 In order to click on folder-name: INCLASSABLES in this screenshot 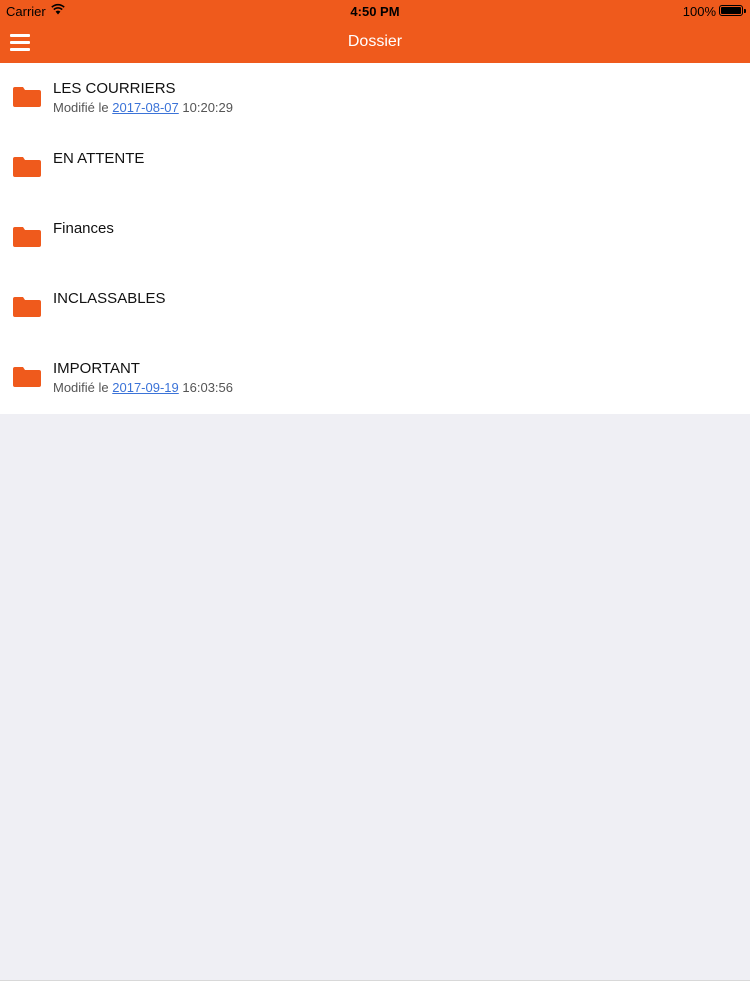, I will do `click(109, 298)`.